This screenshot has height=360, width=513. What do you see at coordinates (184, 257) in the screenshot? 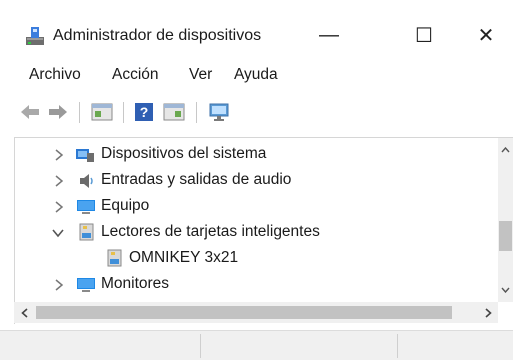
I see `tree-item-label: OMNIKEY 3x21` at bounding box center [184, 257].